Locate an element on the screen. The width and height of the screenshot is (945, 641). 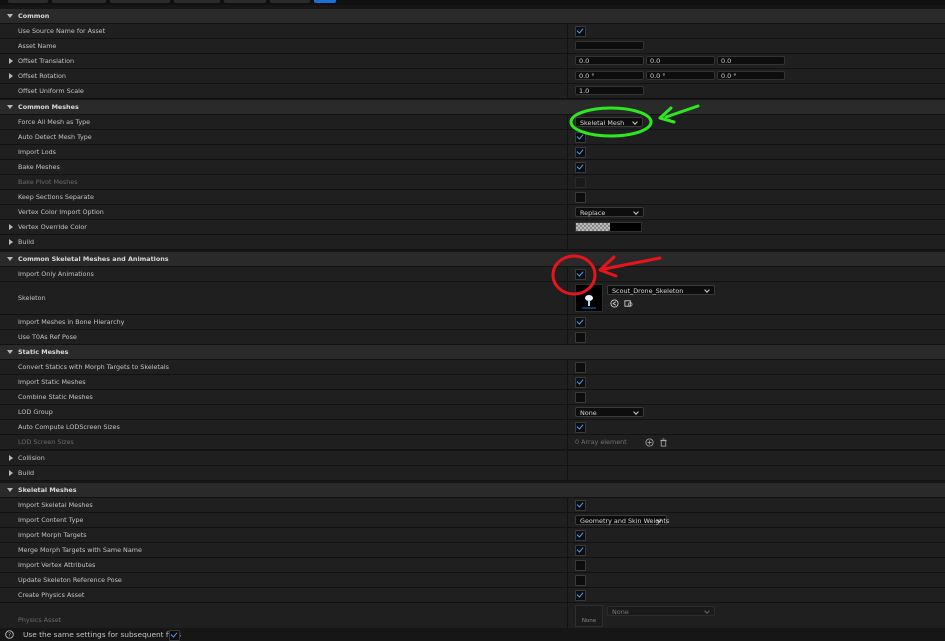
row-vertex-override-color: Vertex Override Color is located at coordinates (472, 227).